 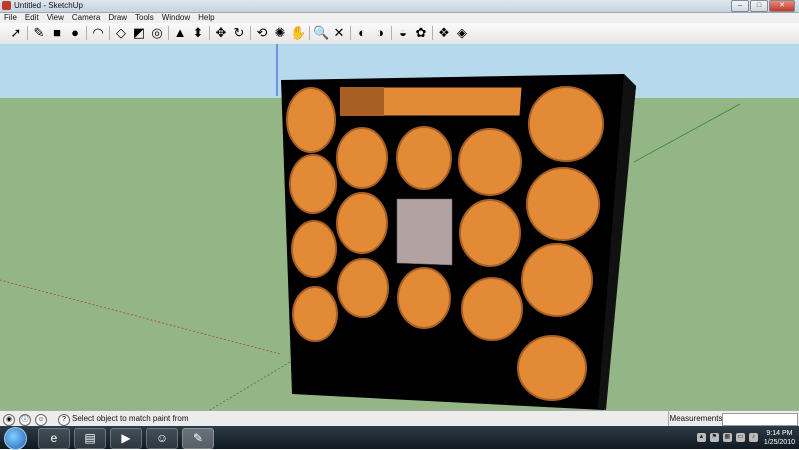 What do you see at coordinates (727, 437) in the screenshot?
I see `tray-network-icon: ▦` at bounding box center [727, 437].